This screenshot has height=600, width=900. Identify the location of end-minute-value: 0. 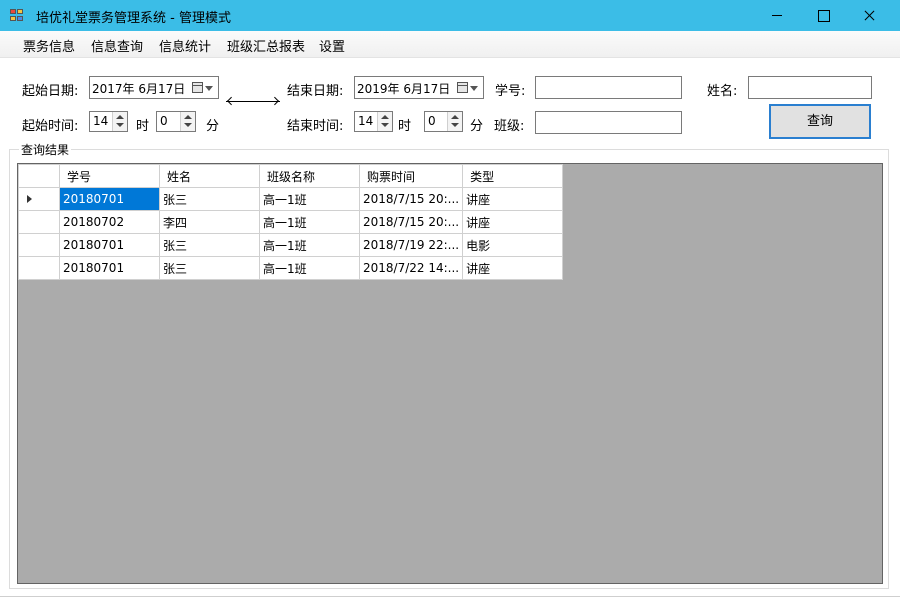
(432, 121).